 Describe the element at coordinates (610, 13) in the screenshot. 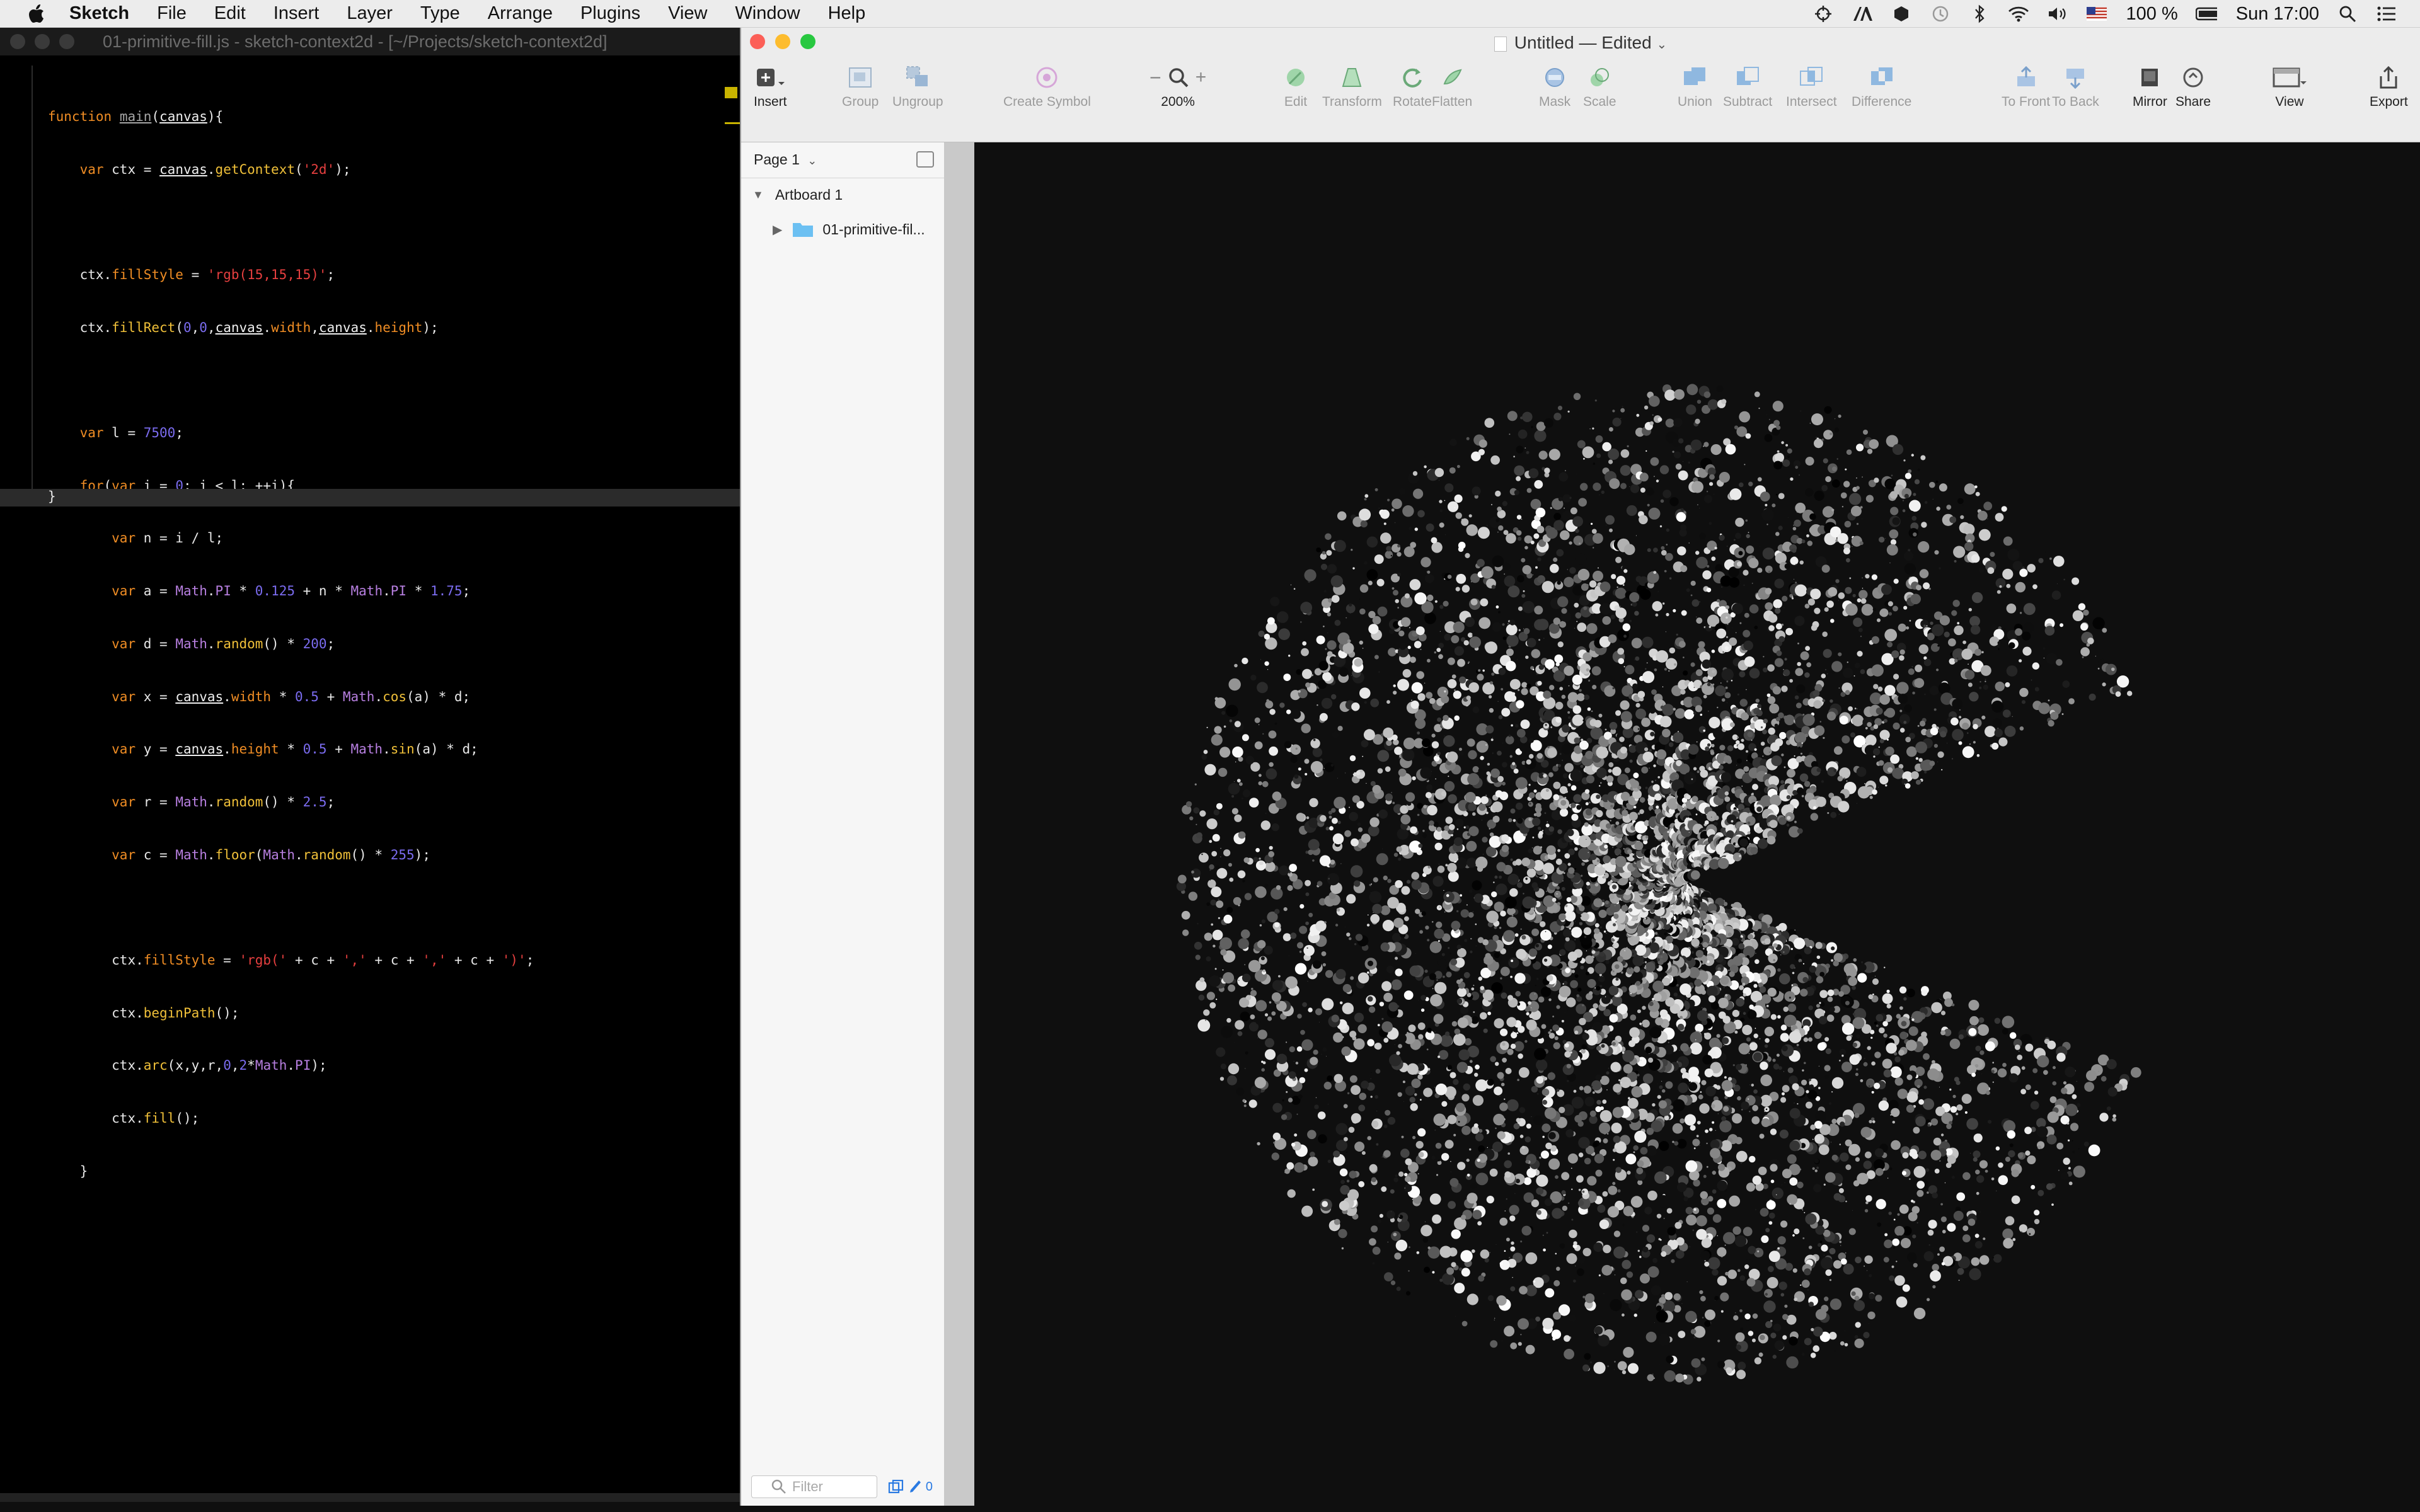

I see `menu-plugins: Plugins` at that location.